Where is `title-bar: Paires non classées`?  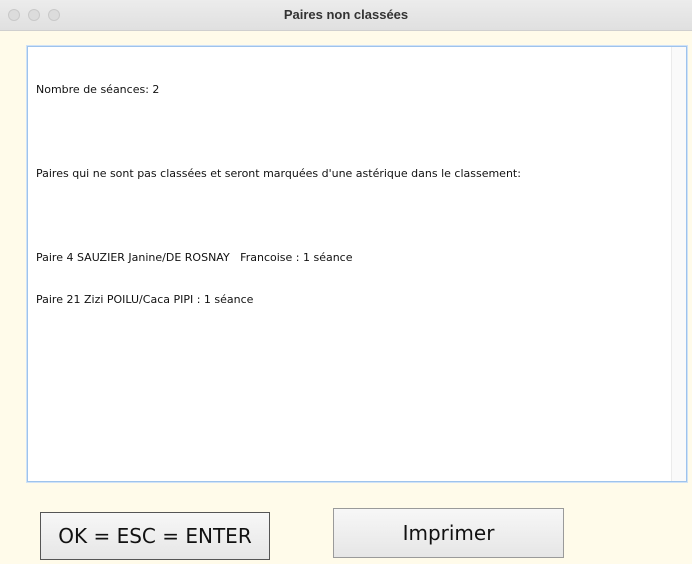 title-bar: Paires non classées is located at coordinates (346, 15).